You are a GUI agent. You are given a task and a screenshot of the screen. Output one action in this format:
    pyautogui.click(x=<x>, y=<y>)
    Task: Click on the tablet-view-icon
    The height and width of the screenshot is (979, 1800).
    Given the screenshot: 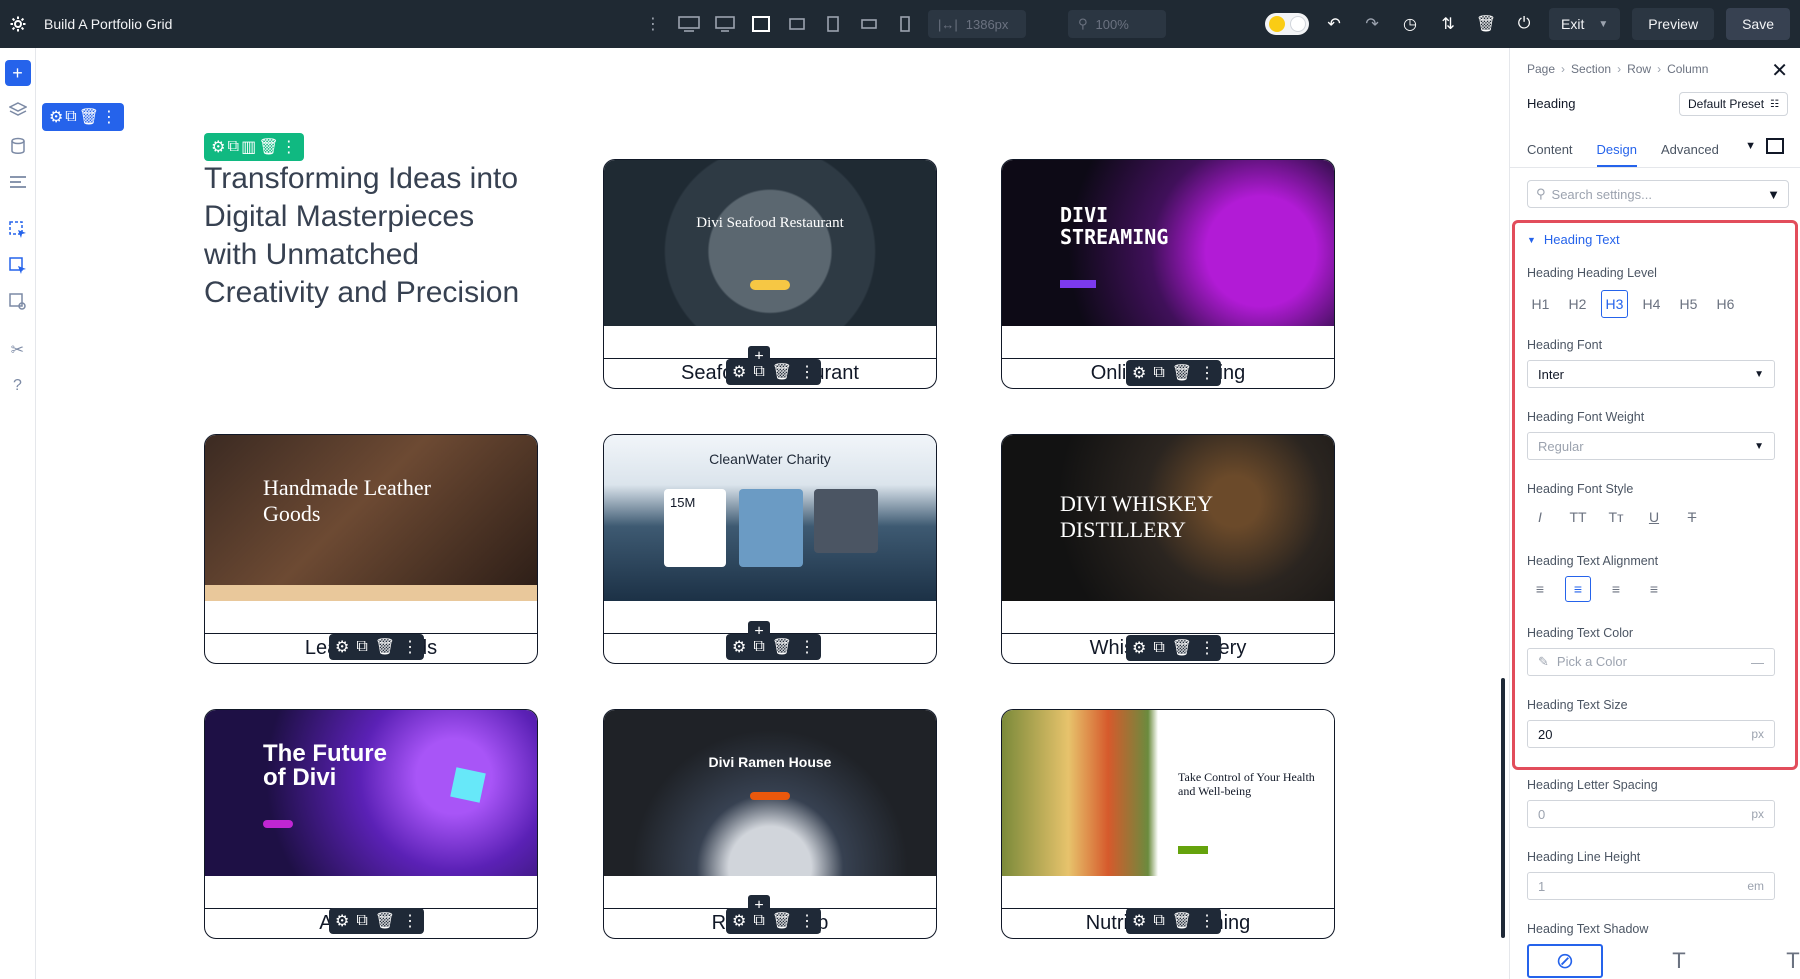 What is the action you would take?
    pyautogui.click(x=833, y=24)
    